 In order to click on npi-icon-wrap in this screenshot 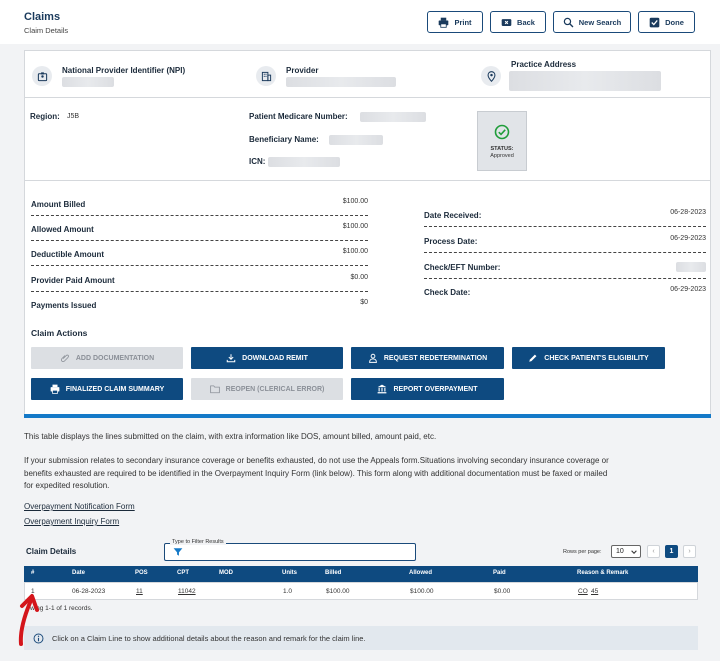, I will do `click(42, 76)`.